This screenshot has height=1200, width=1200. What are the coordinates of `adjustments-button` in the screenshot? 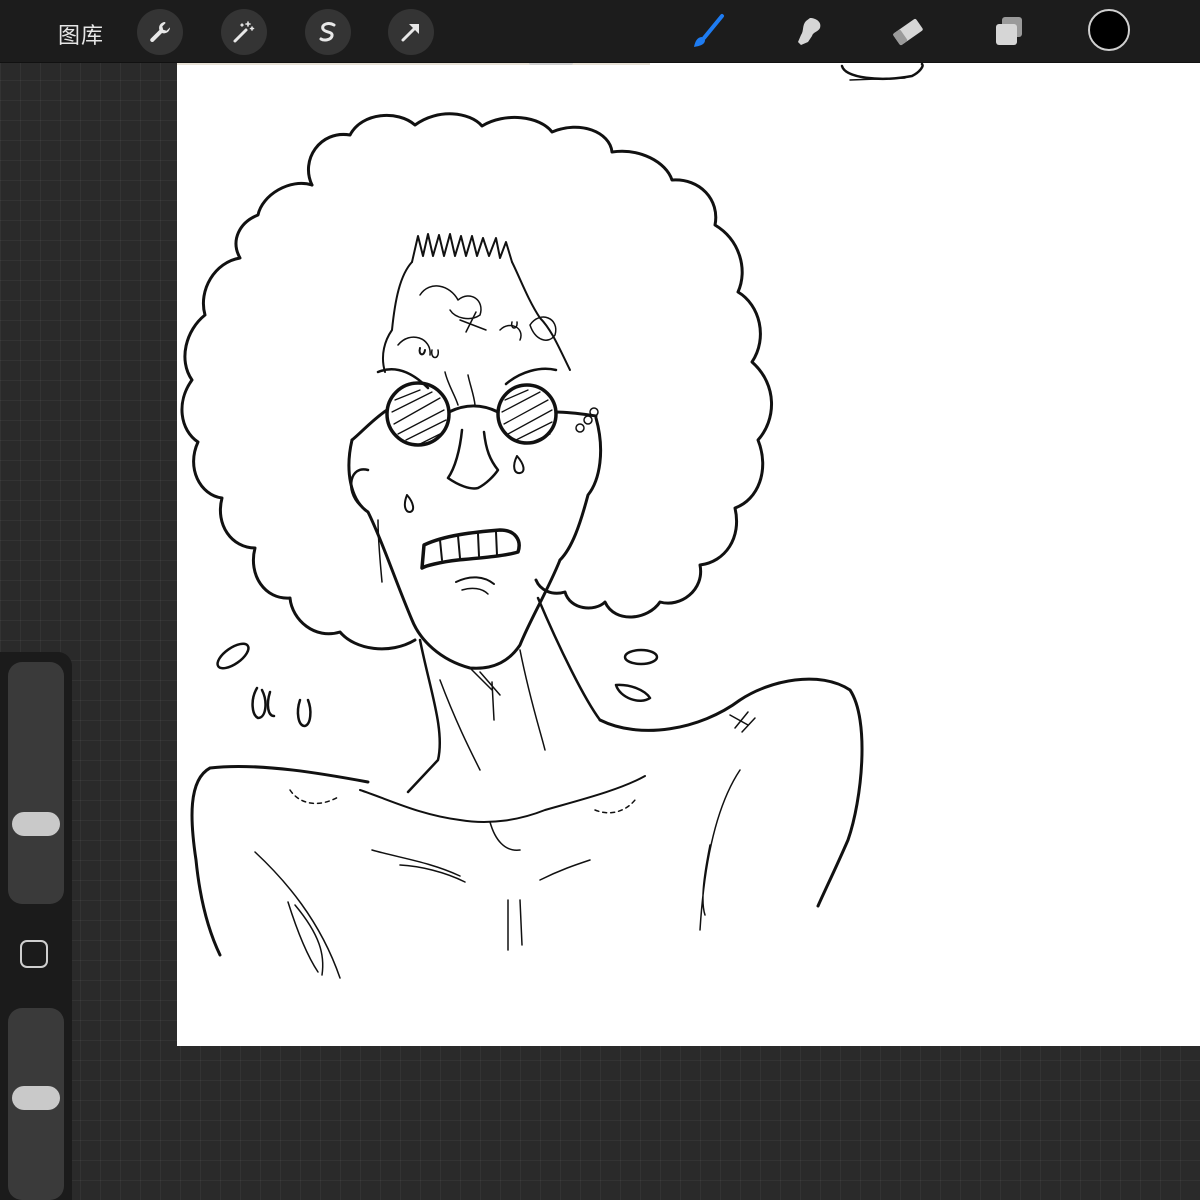 It's located at (244, 32).